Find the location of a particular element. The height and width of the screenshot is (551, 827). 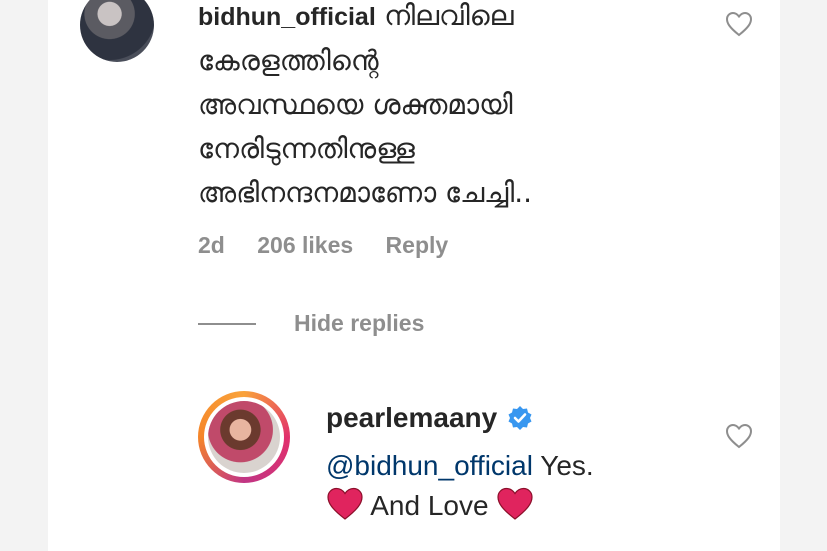

comment-text-line: അഭിനന്ദനമാണോ ചേച്ചി.. is located at coordinates (365, 192).